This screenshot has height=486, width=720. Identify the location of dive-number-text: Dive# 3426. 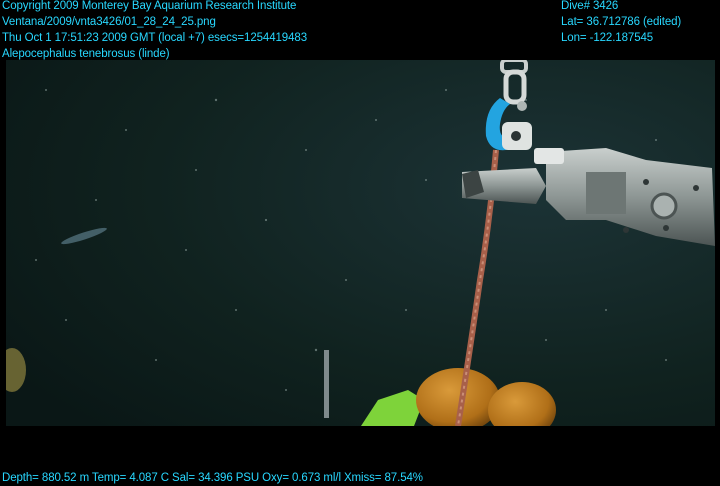
(590, 6).